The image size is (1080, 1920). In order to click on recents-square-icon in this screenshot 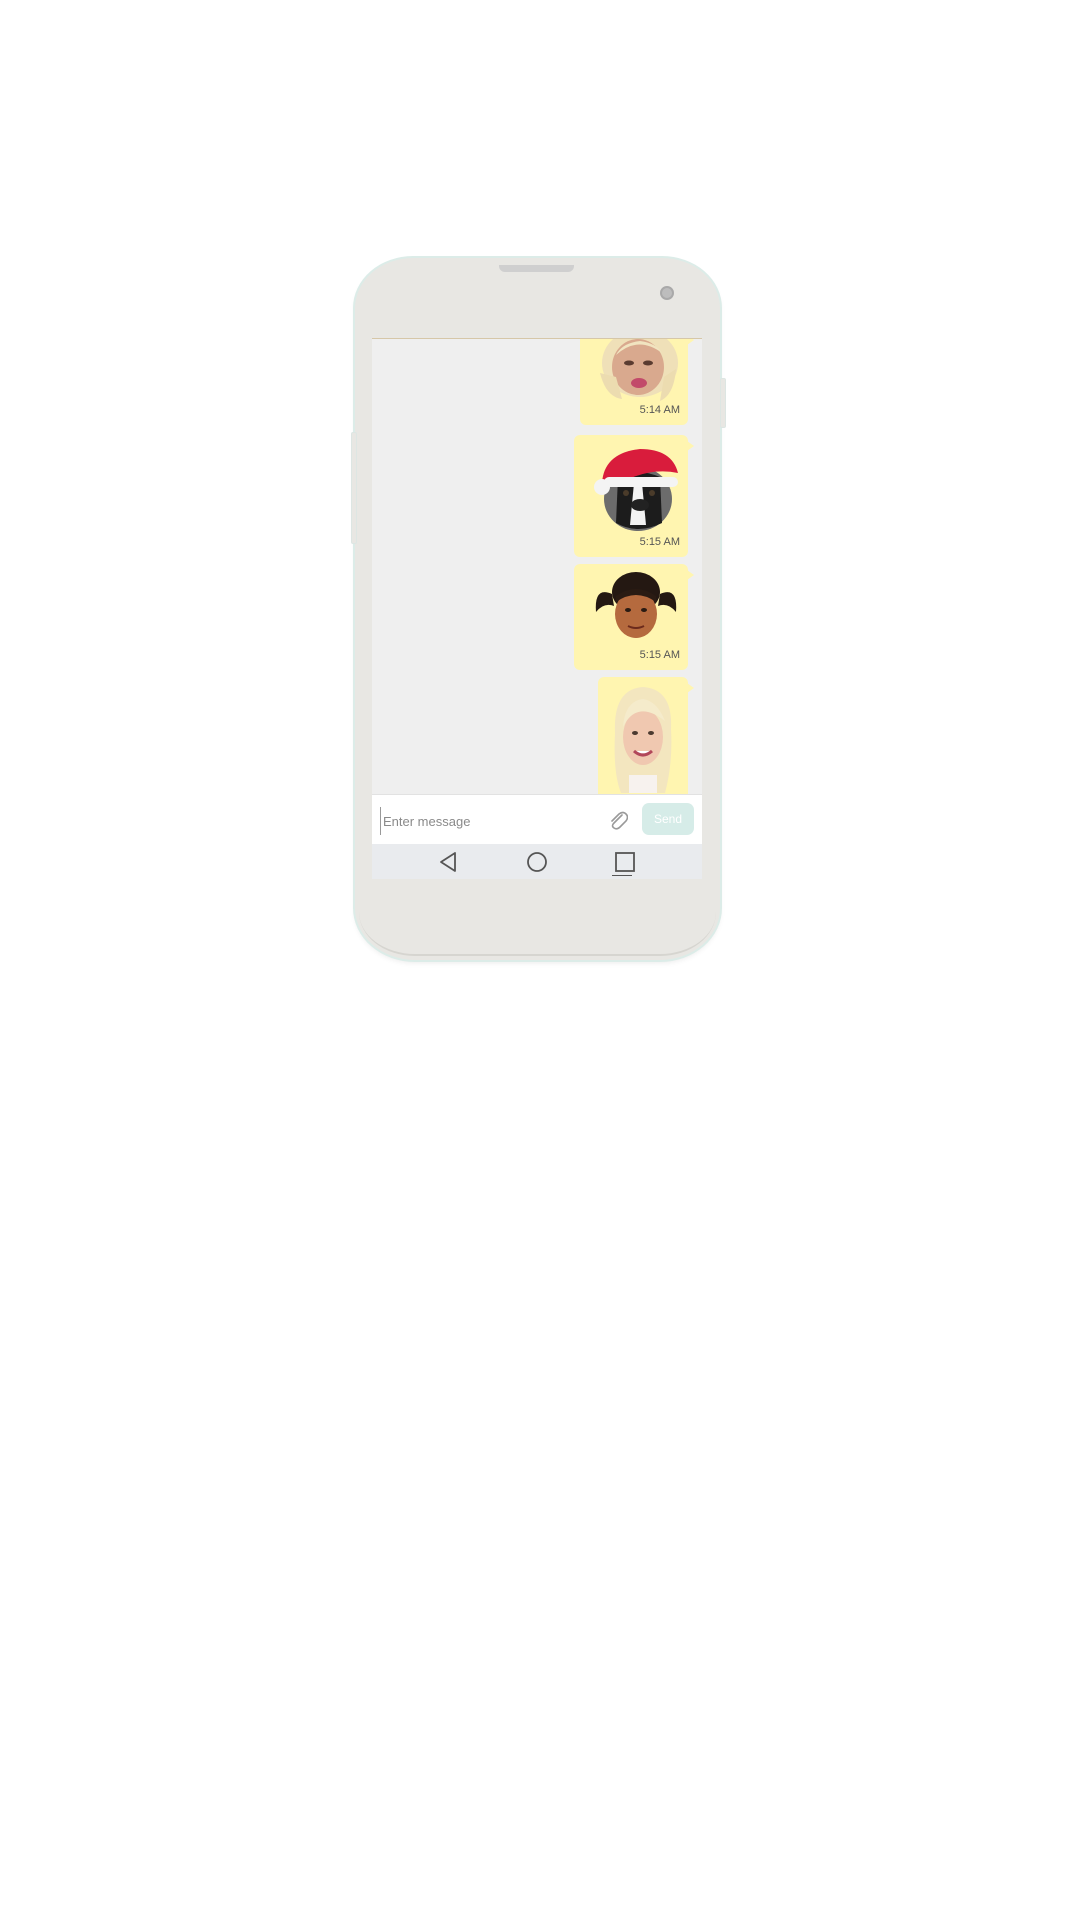, I will do `click(625, 862)`.